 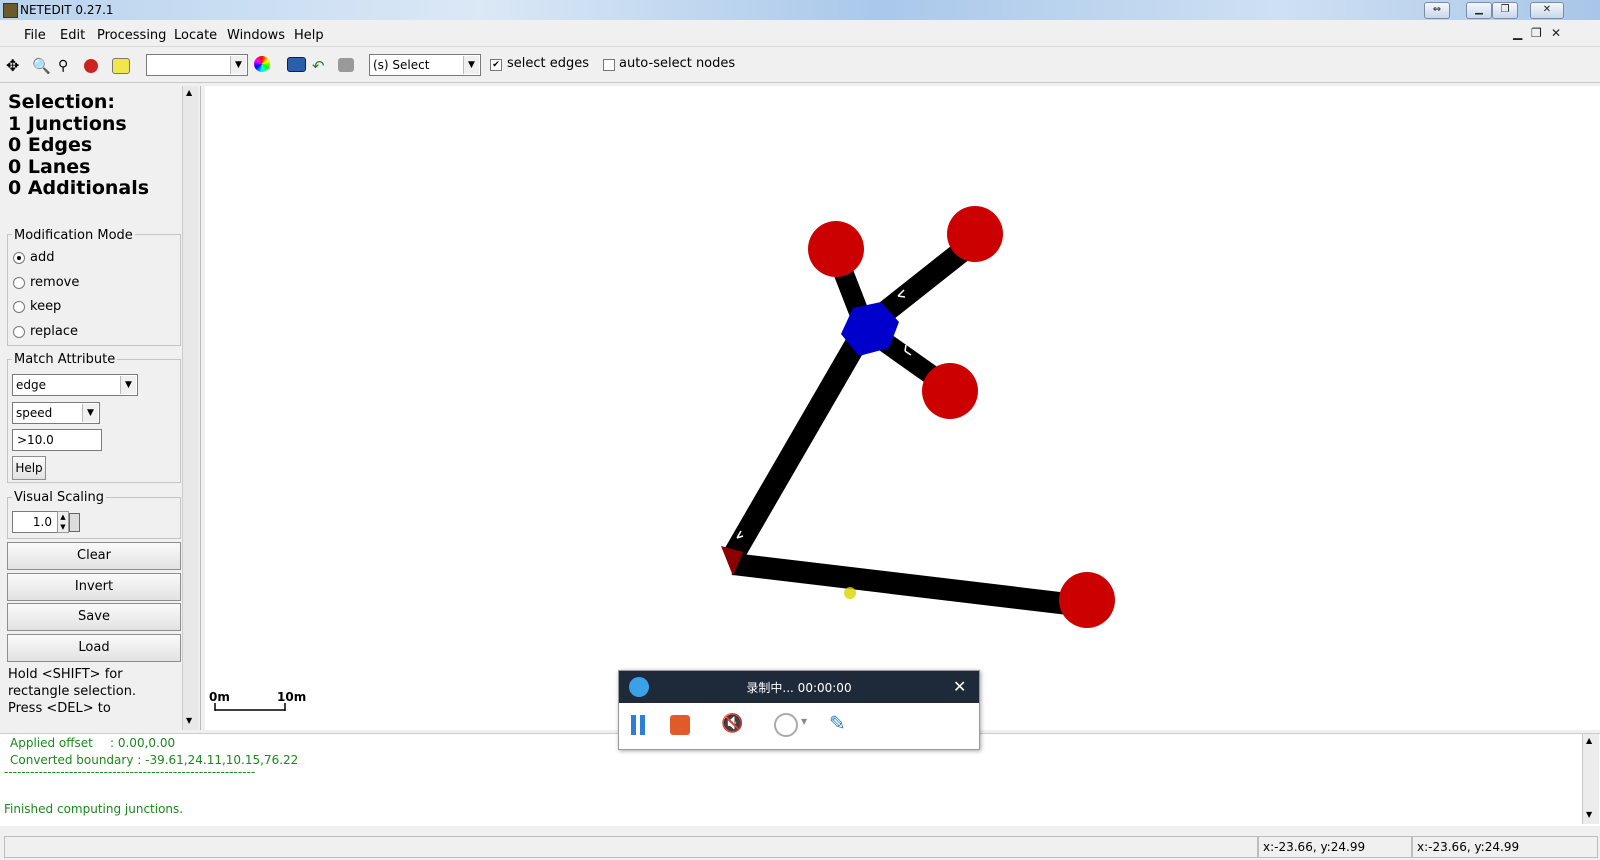 I want to click on match-expression-value: >10.0, so click(x=35, y=440).